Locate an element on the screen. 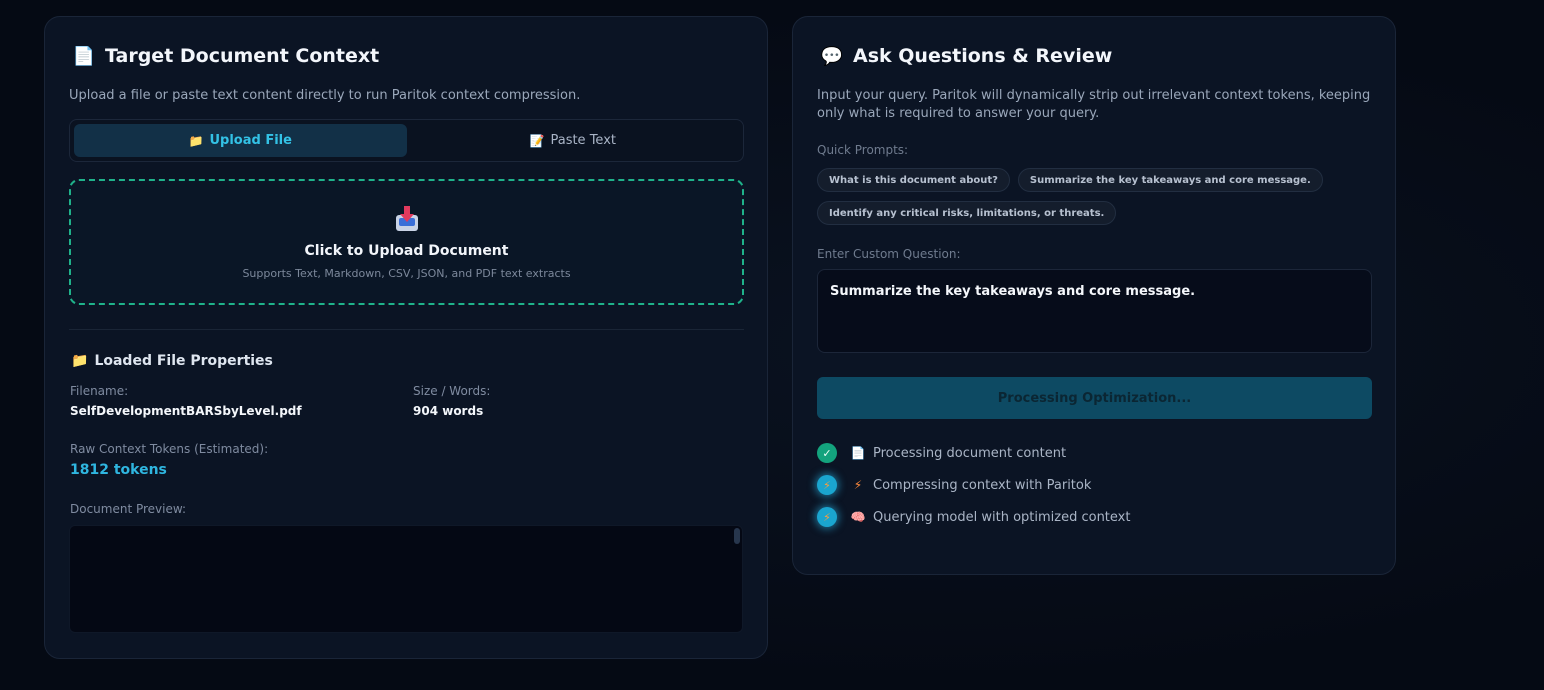  speech-bubble-icon: 💬 is located at coordinates (832, 56).